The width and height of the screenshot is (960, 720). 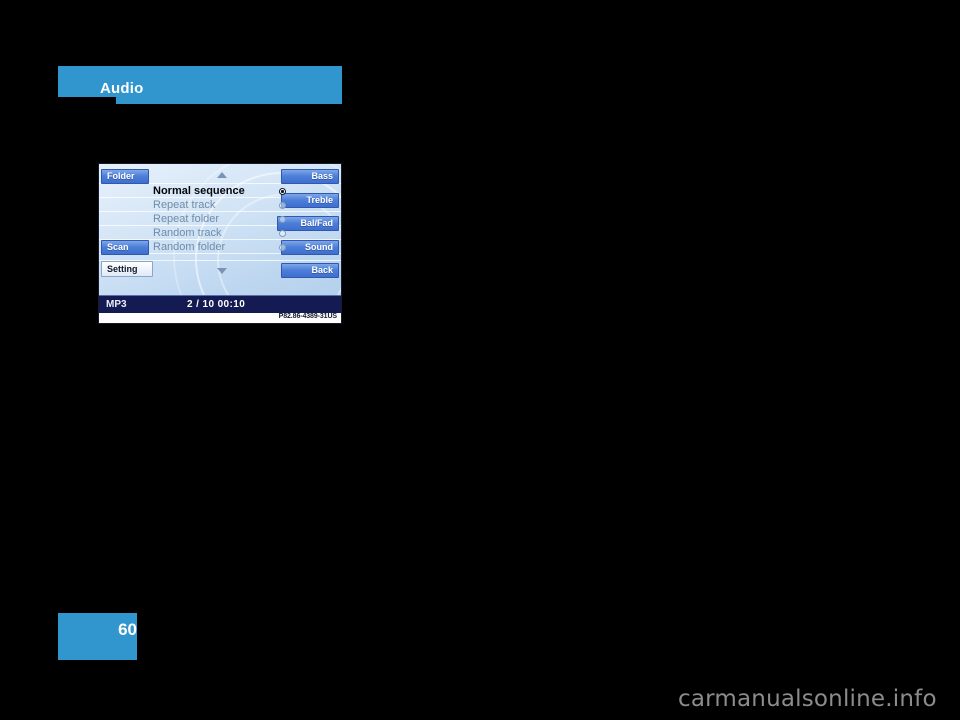 What do you see at coordinates (216, 304) in the screenshot?
I see `status-track-time: 2 / 10 00:10` at bounding box center [216, 304].